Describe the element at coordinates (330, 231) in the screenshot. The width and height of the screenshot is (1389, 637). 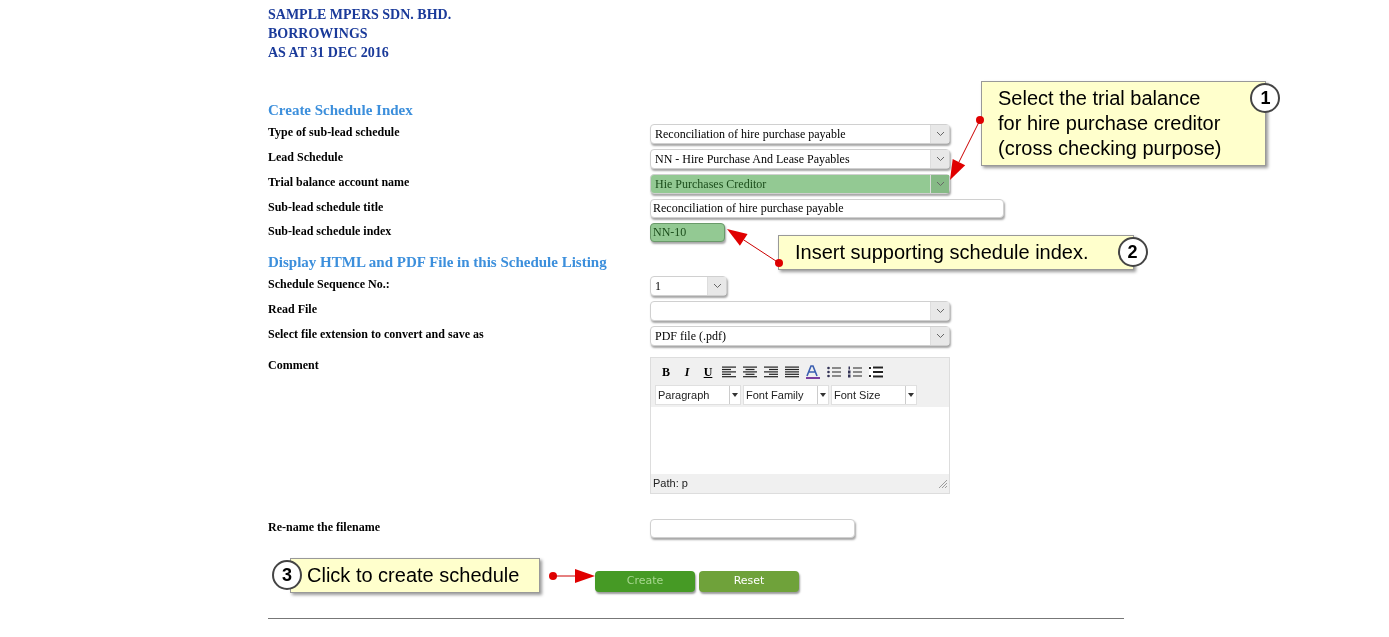
I see `field-label: Sub-lead schedule index` at that location.